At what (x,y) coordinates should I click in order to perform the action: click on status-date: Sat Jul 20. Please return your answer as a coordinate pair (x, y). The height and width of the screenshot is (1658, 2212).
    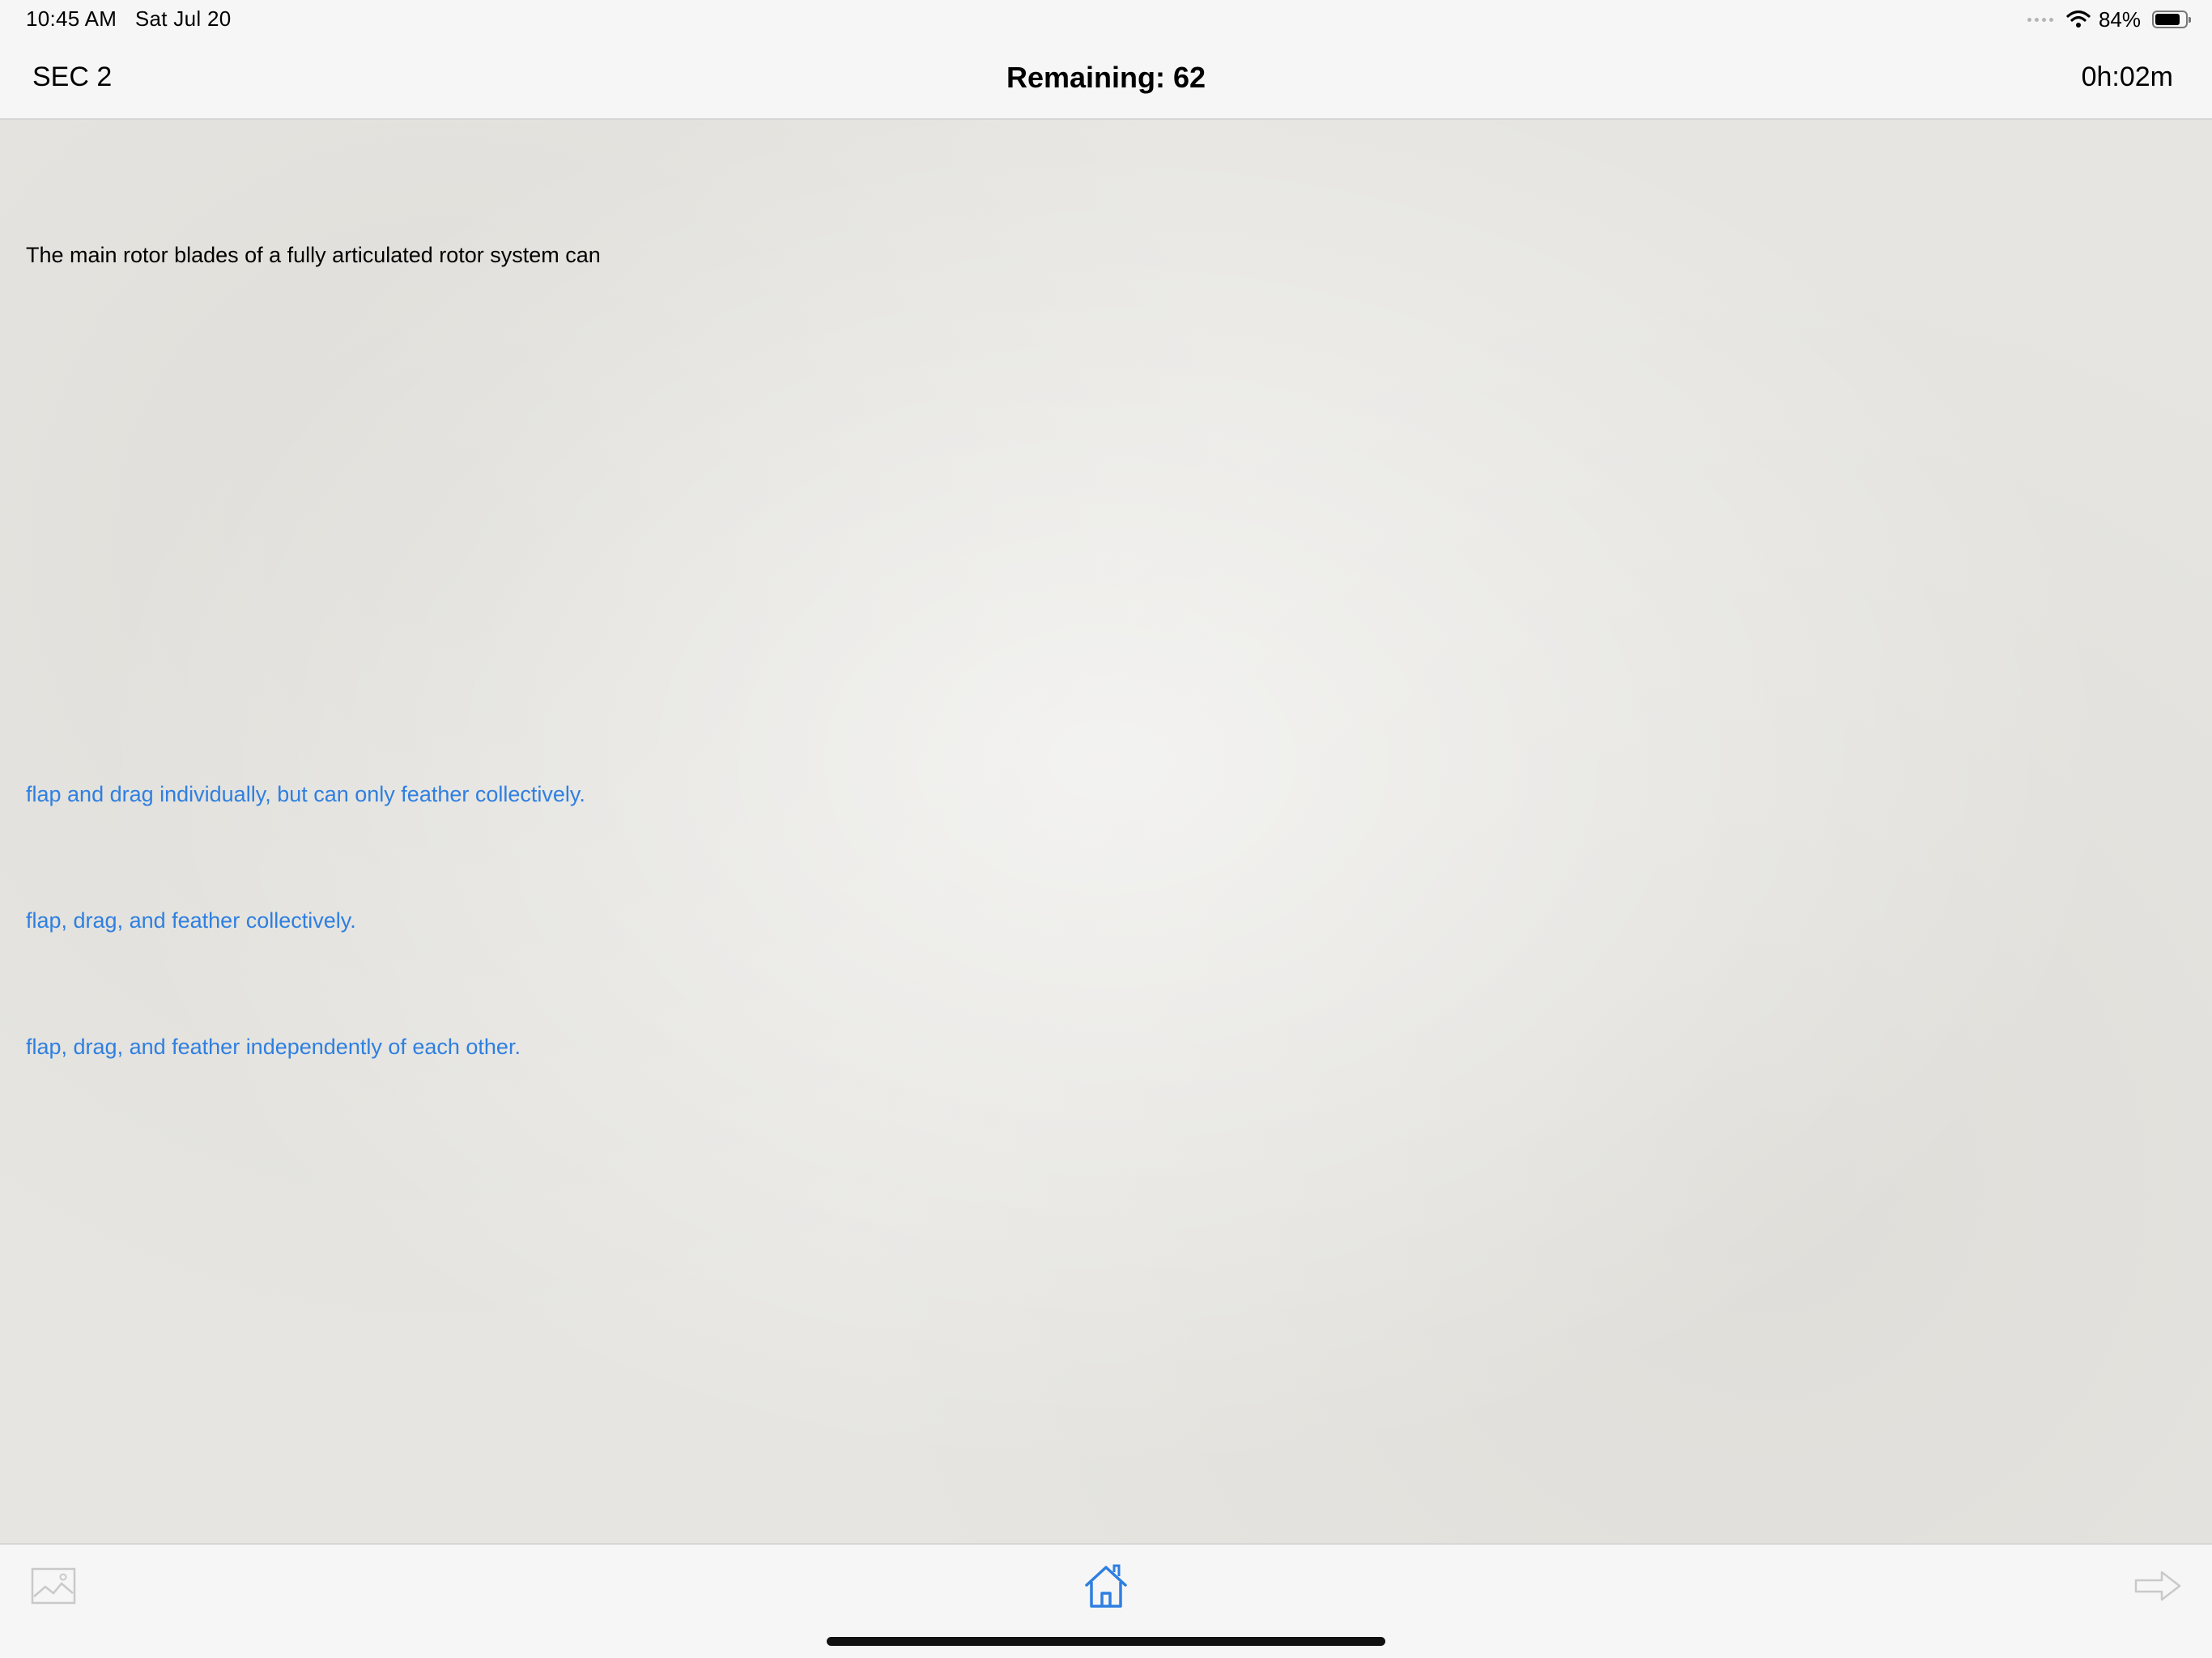
    Looking at the image, I should click on (183, 18).